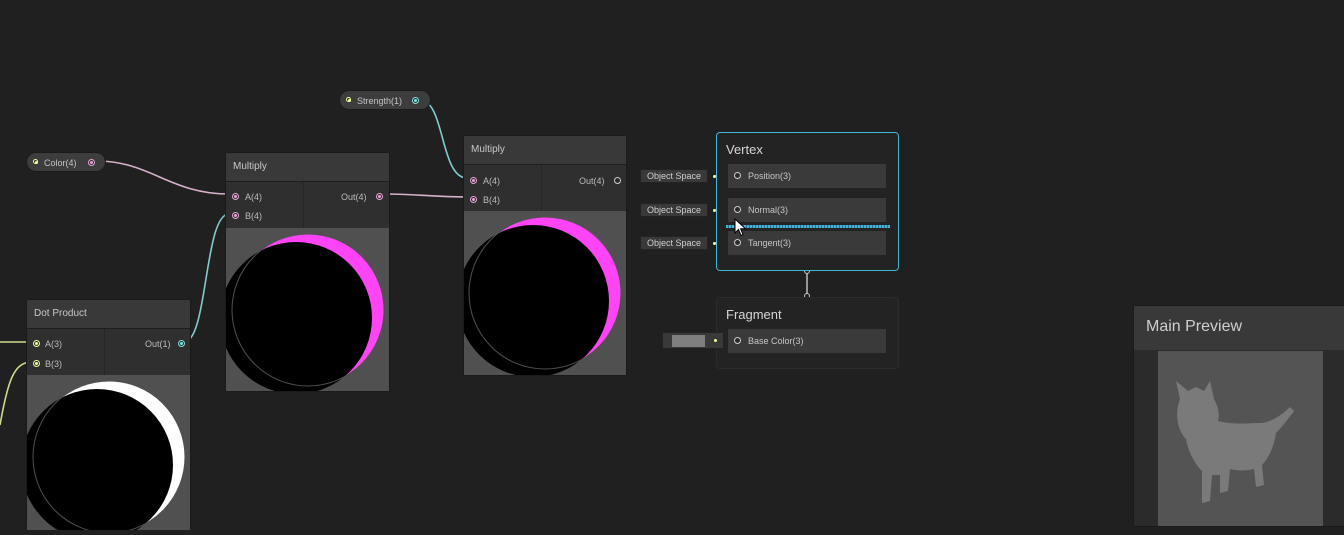 The height and width of the screenshot is (535, 1344). I want to click on fragment-block: Fragment Base Color(3), so click(807, 333).